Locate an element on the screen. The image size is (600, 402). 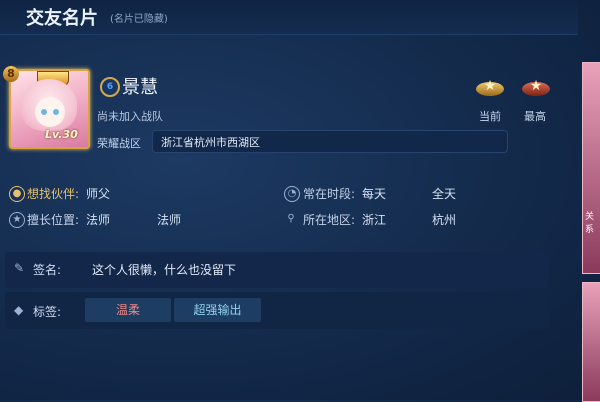
star-icon: ★ is located at coordinates (17, 220).